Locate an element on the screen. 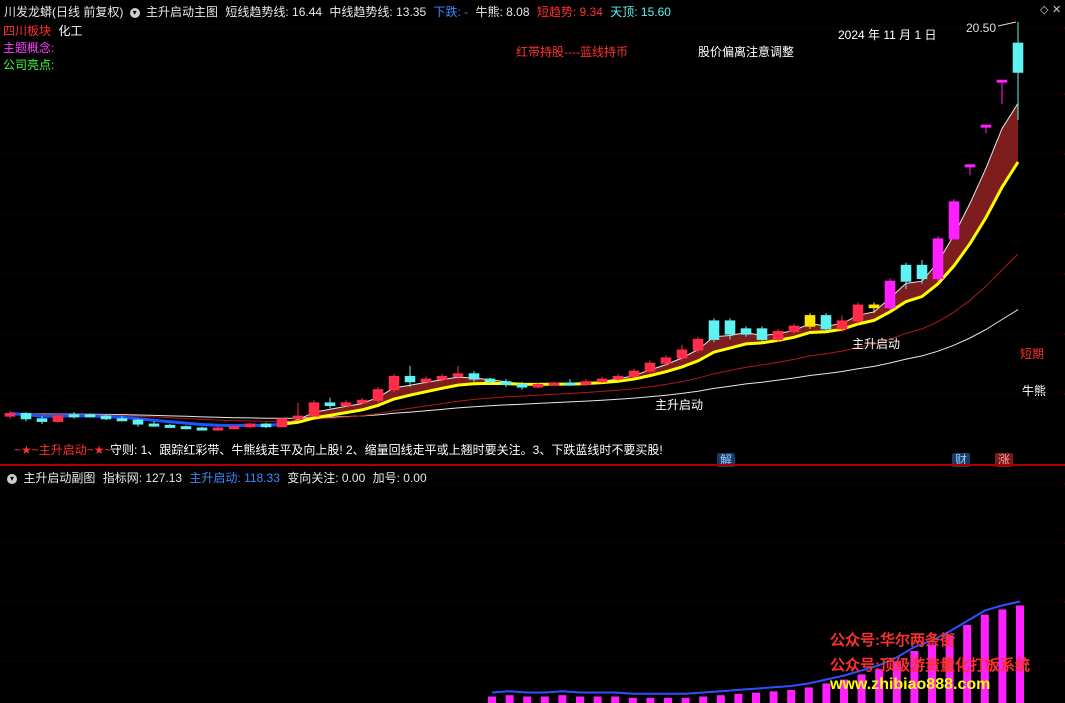 This screenshot has width=1065, height=703. bull-bear-value: 牛熊: 8.08 is located at coordinates (502, 12).